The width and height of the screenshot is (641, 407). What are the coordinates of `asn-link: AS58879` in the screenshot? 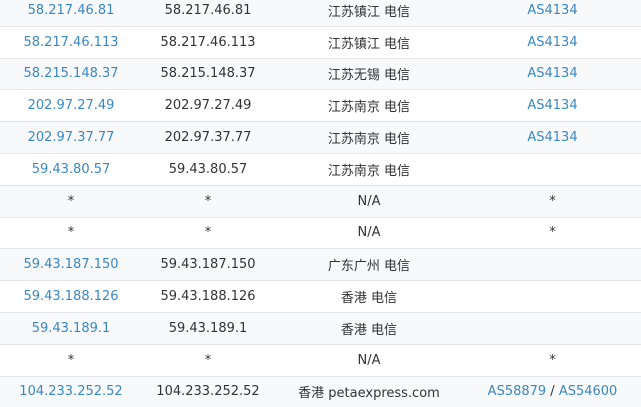 It's located at (517, 391).